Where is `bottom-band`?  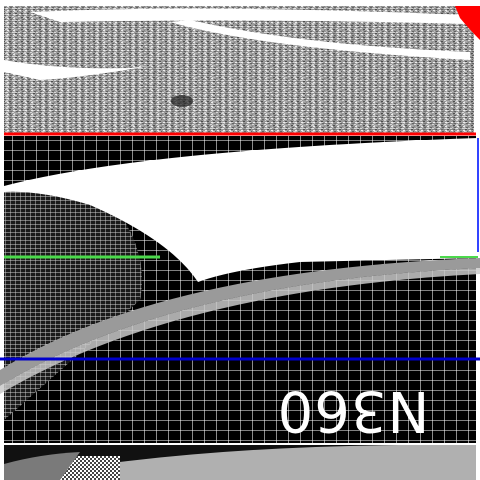
bottom-band is located at coordinates (240, 462).